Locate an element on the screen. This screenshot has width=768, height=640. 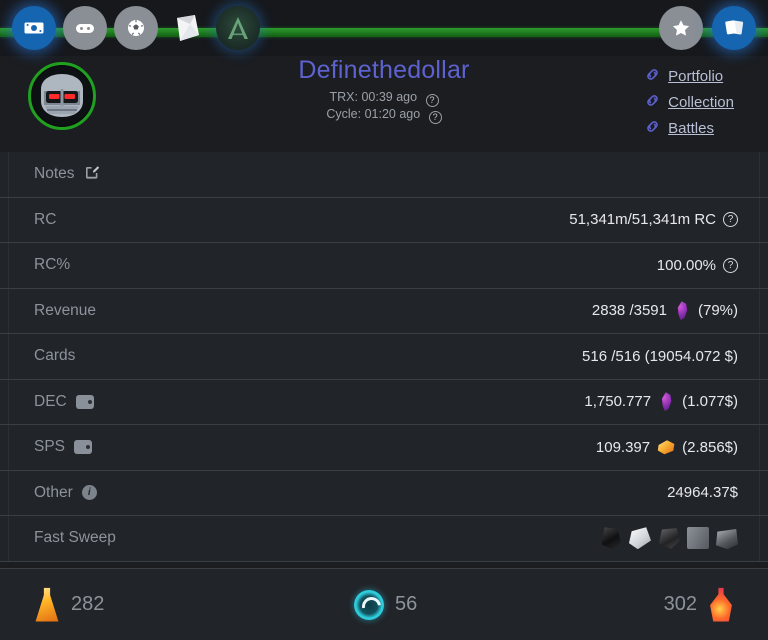
row-label-group: DEC is located at coordinates (64, 402).